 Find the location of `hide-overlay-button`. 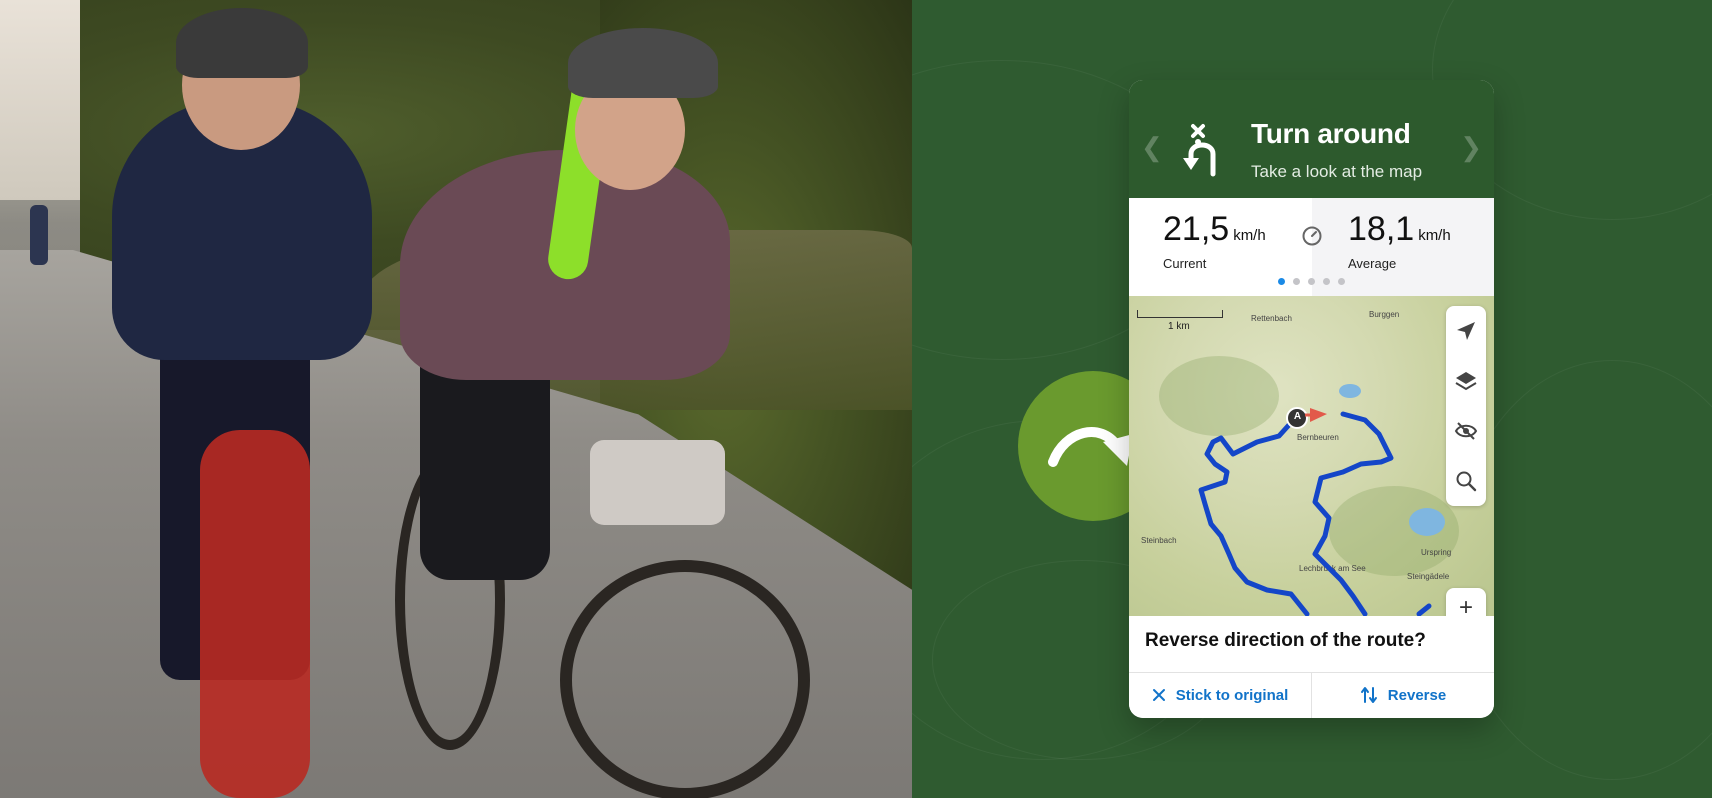

hide-overlay-button is located at coordinates (1466, 431).